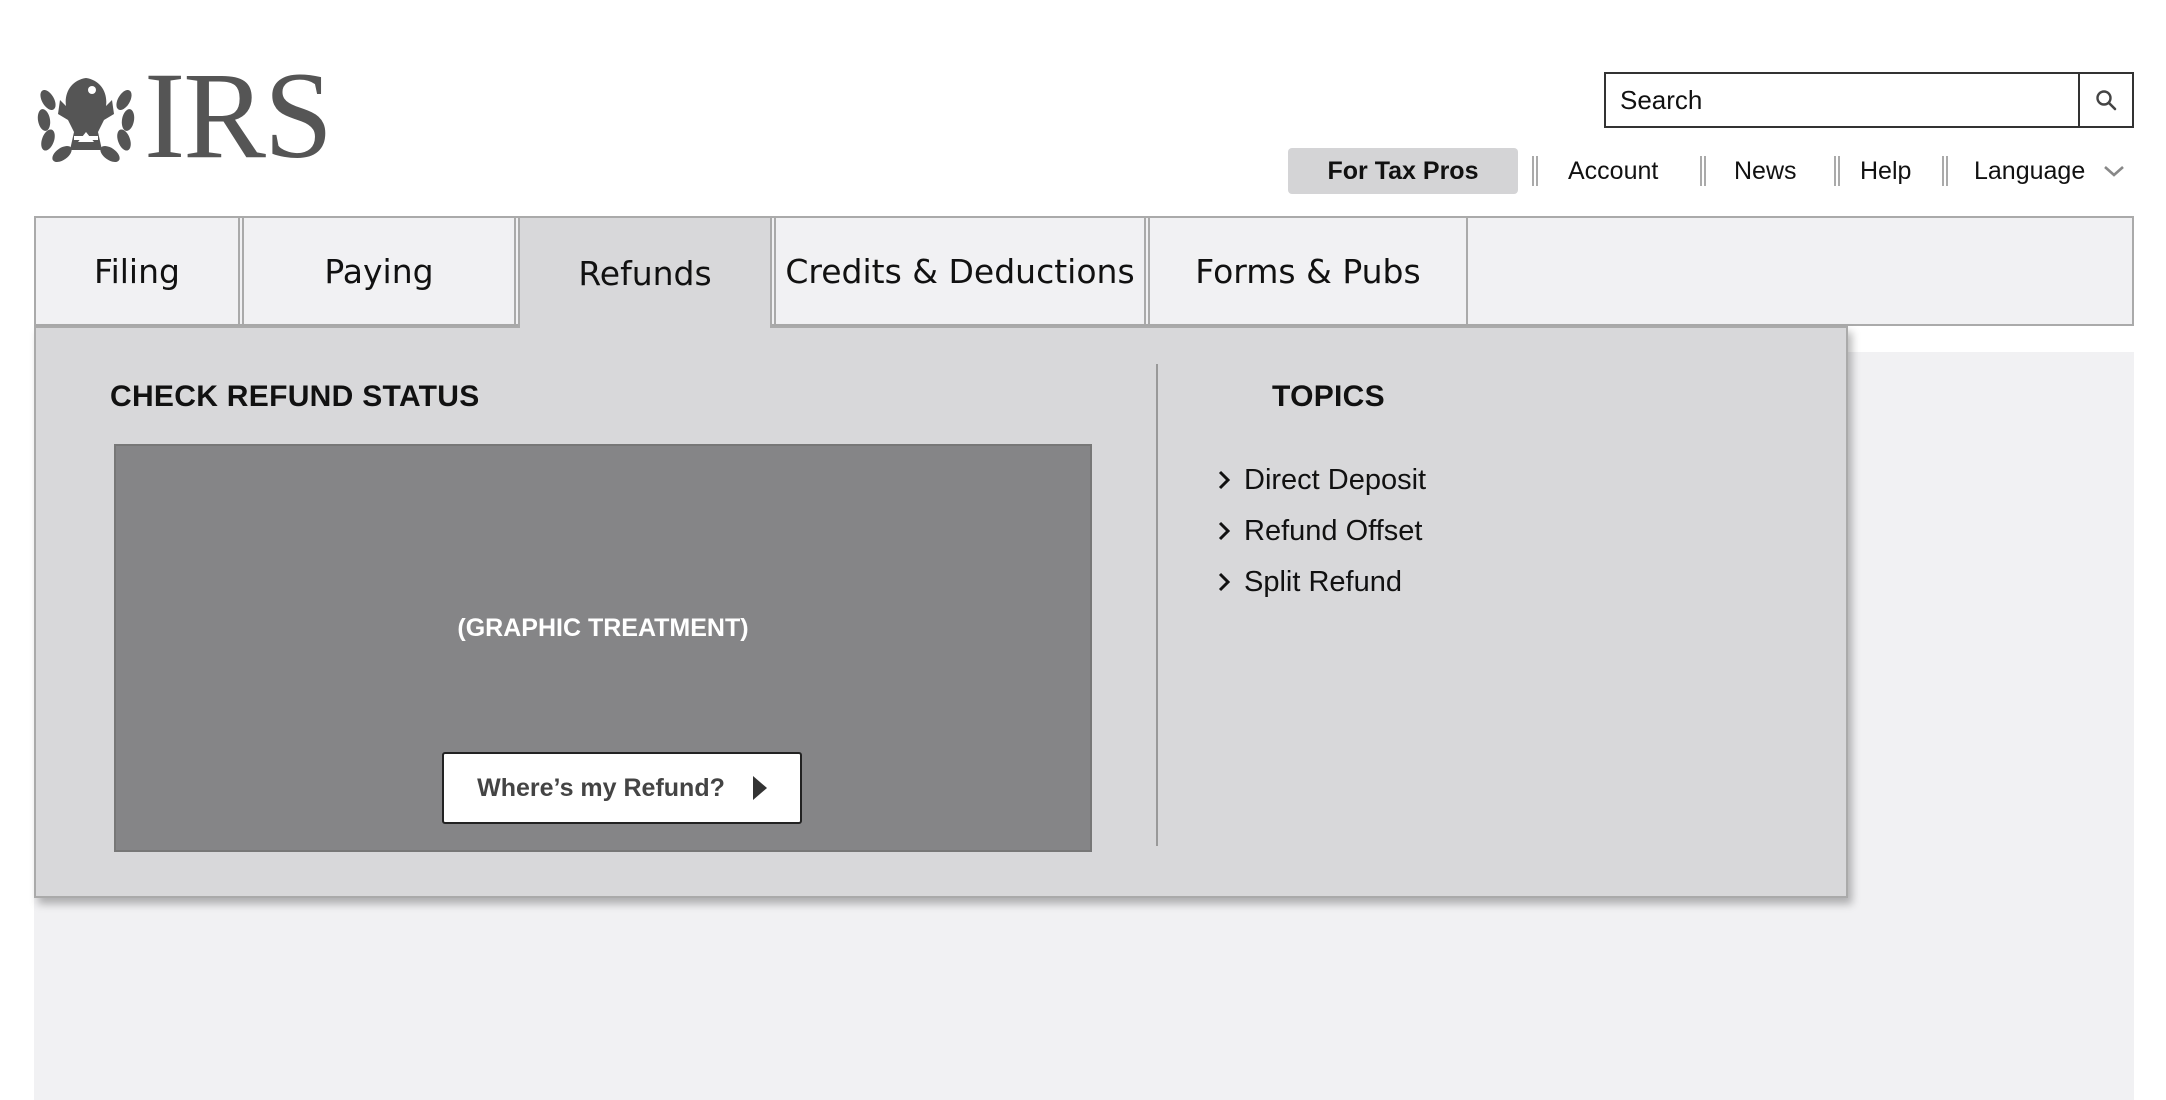 Image resolution: width=2166 pixels, height=1100 pixels. I want to click on wheres-my-refund-button: Where’s my Refund?, so click(622, 788).